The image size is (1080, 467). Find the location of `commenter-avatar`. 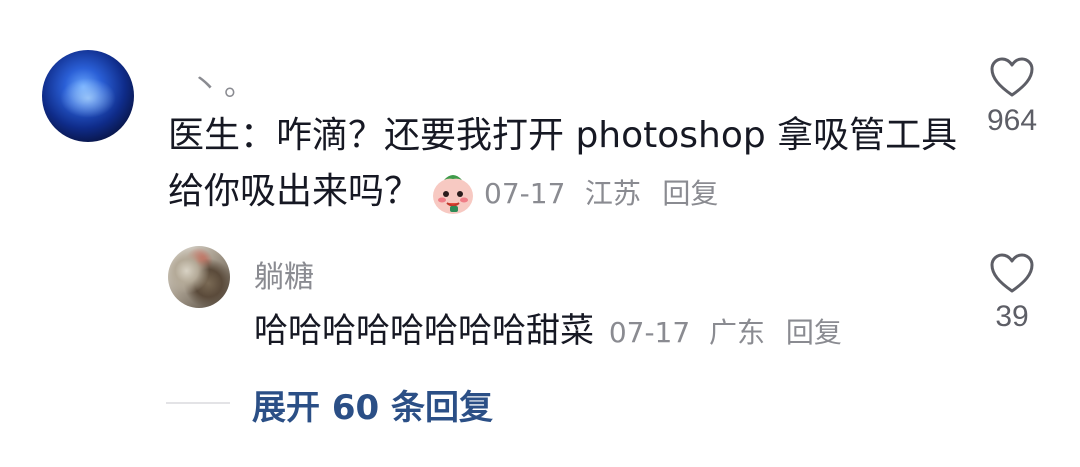

commenter-avatar is located at coordinates (88, 96).